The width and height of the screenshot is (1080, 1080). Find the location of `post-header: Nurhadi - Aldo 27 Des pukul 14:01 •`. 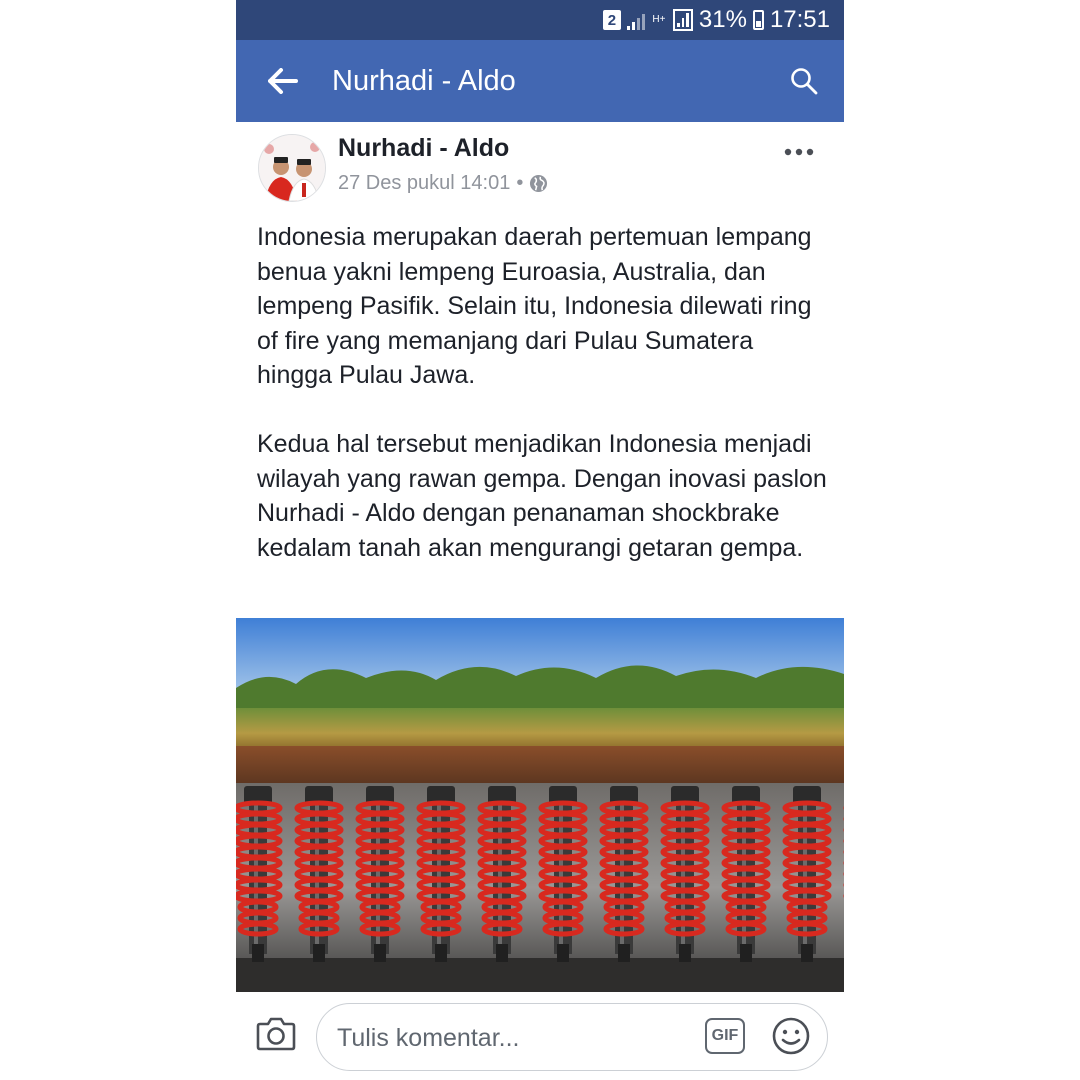

post-header: Nurhadi - Aldo 27 Des pukul 14:01 • is located at coordinates (540, 167).